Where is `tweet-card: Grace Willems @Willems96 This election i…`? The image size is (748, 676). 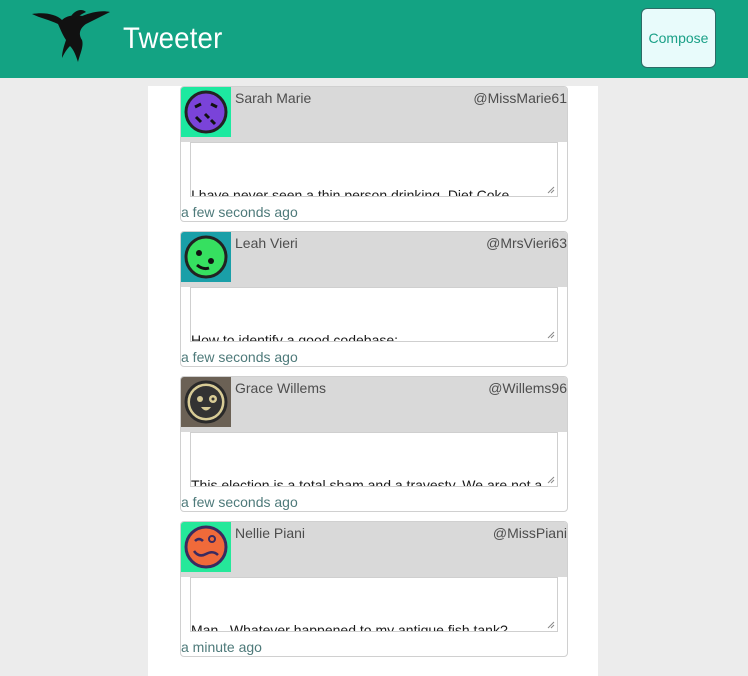
tweet-card: Grace Willems @Willems96 This election i… is located at coordinates (374, 444).